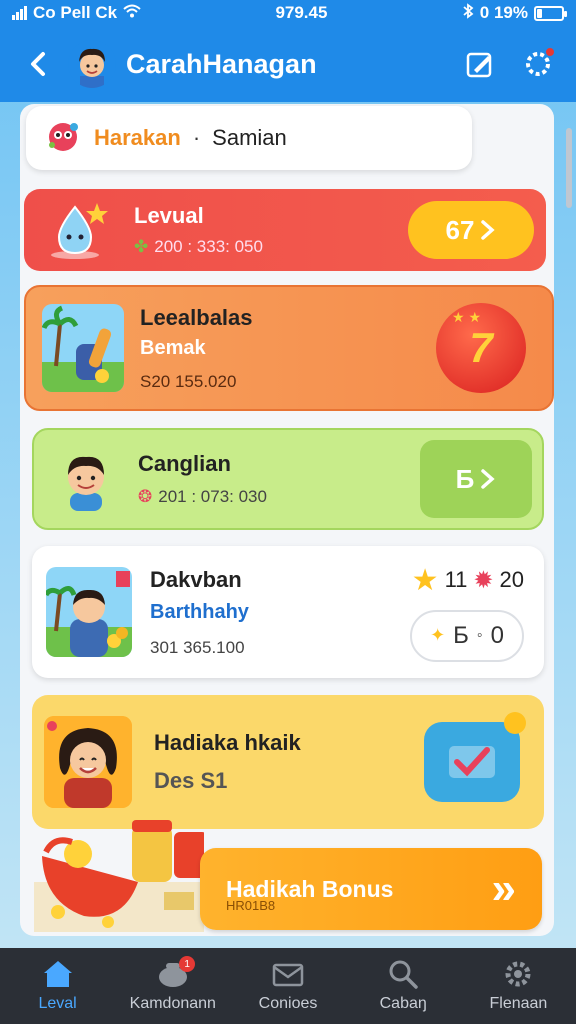  What do you see at coordinates (518, 974) in the screenshot?
I see `gear-icon` at bounding box center [518, 974].